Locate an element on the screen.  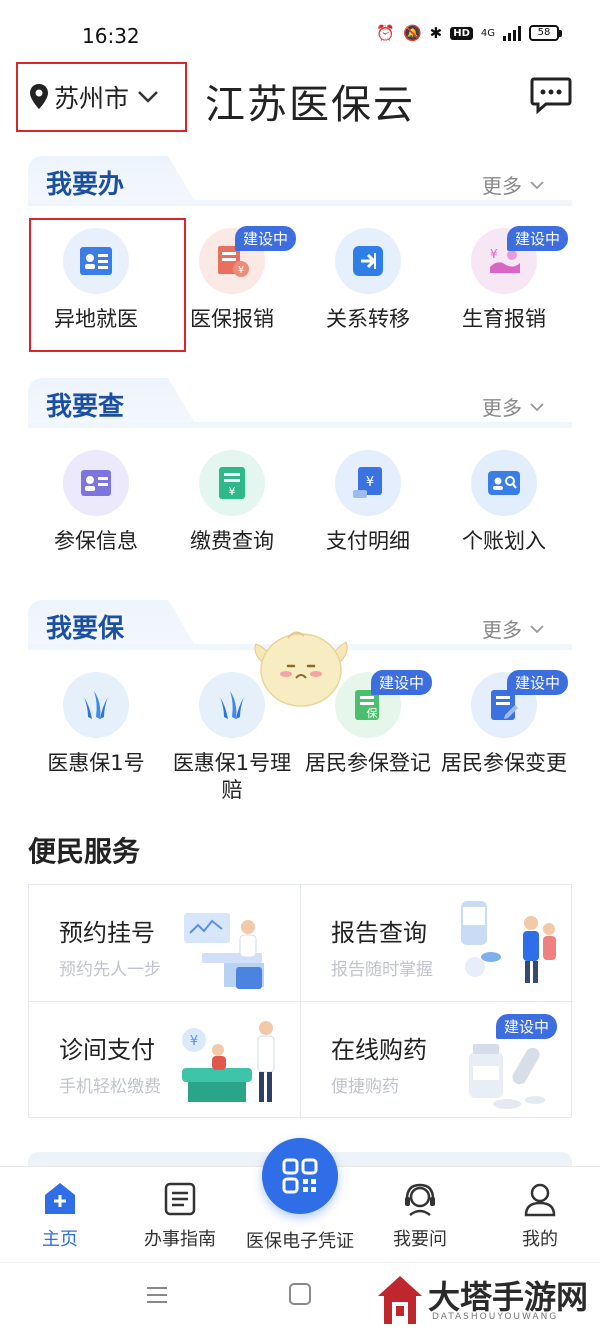
service-item-payment-detail: ¥ 支付明细 is located at coordinates (368, 502).